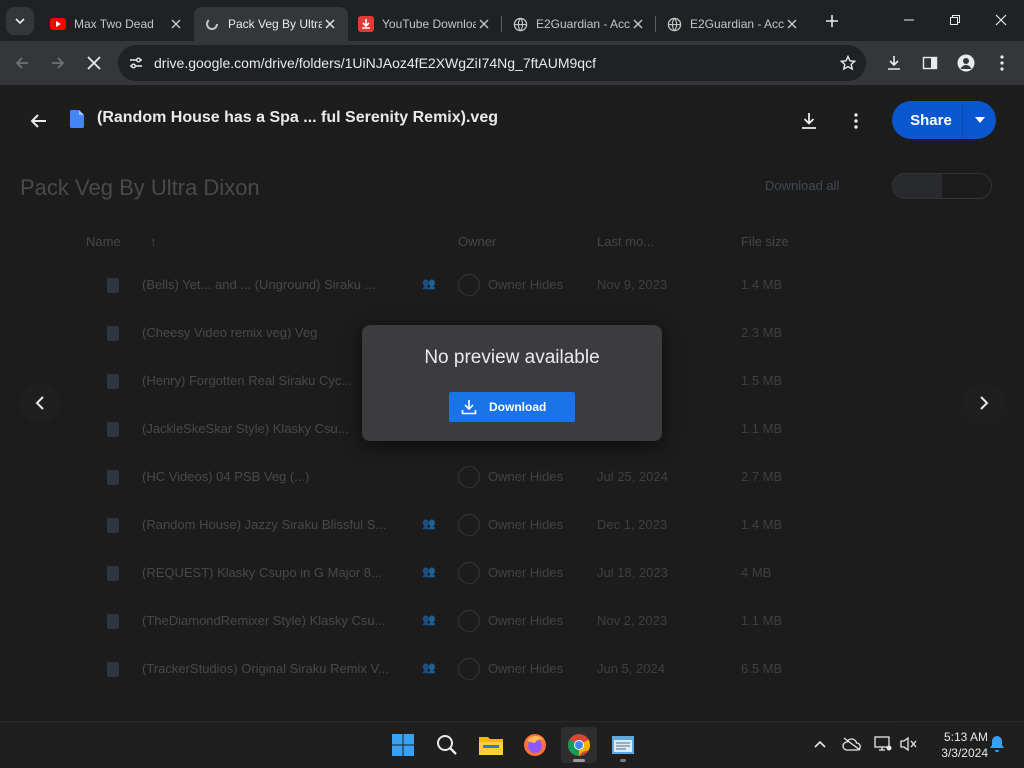 The width and height of the screenshot is (1024, 768). Describe the element at coordinates (894, 63) in the screenshot. I see `downloads-icon` at that location.